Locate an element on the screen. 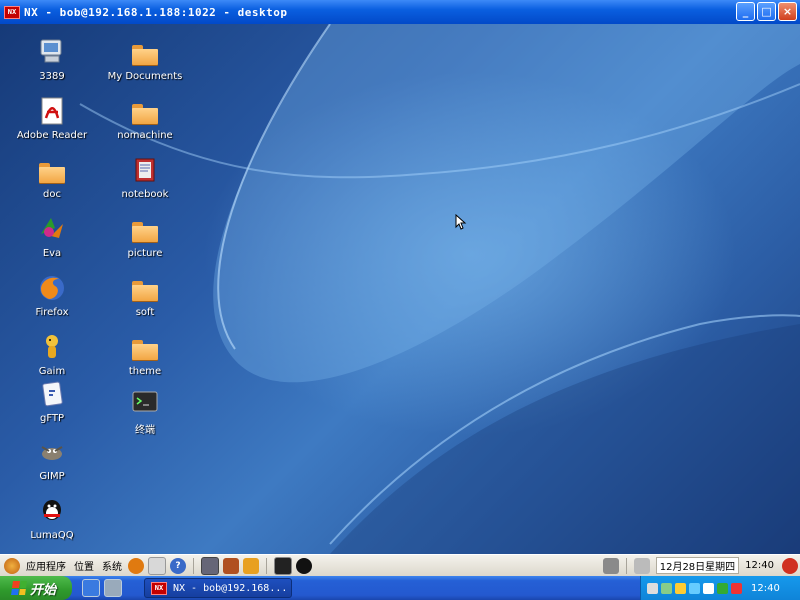  system-tray: 12:40 is located at coordinates (720, 588).